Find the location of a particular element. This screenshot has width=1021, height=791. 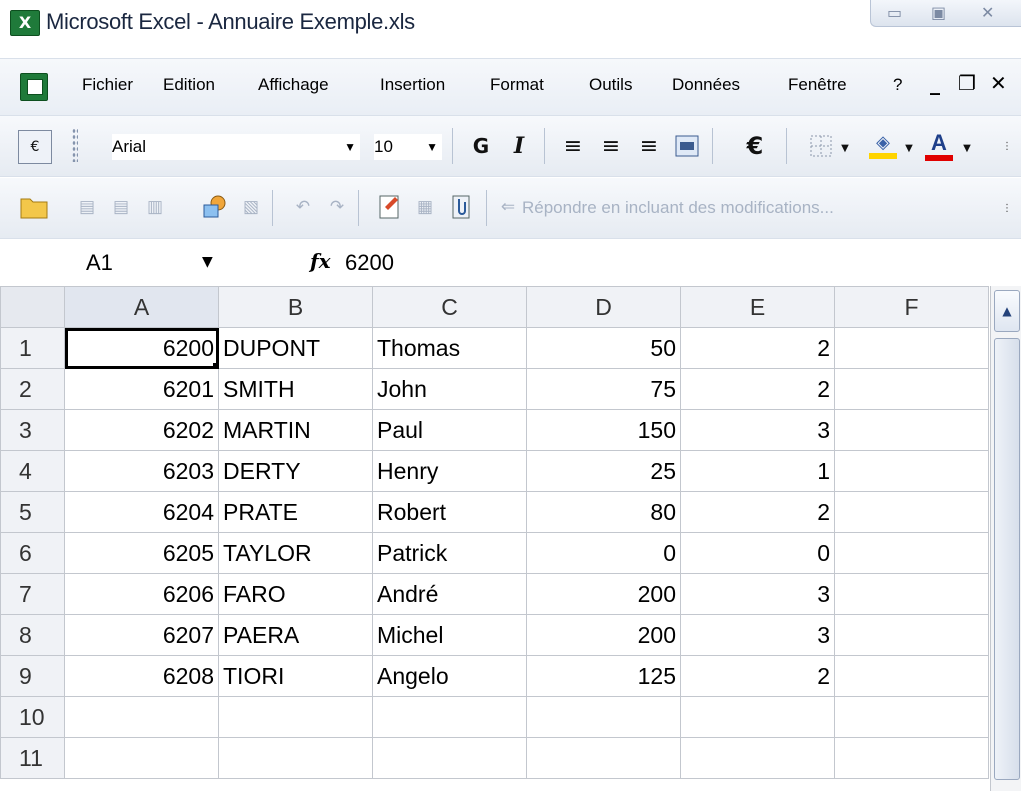

cell-a1: 6200 is located at coordinates (141, 348).